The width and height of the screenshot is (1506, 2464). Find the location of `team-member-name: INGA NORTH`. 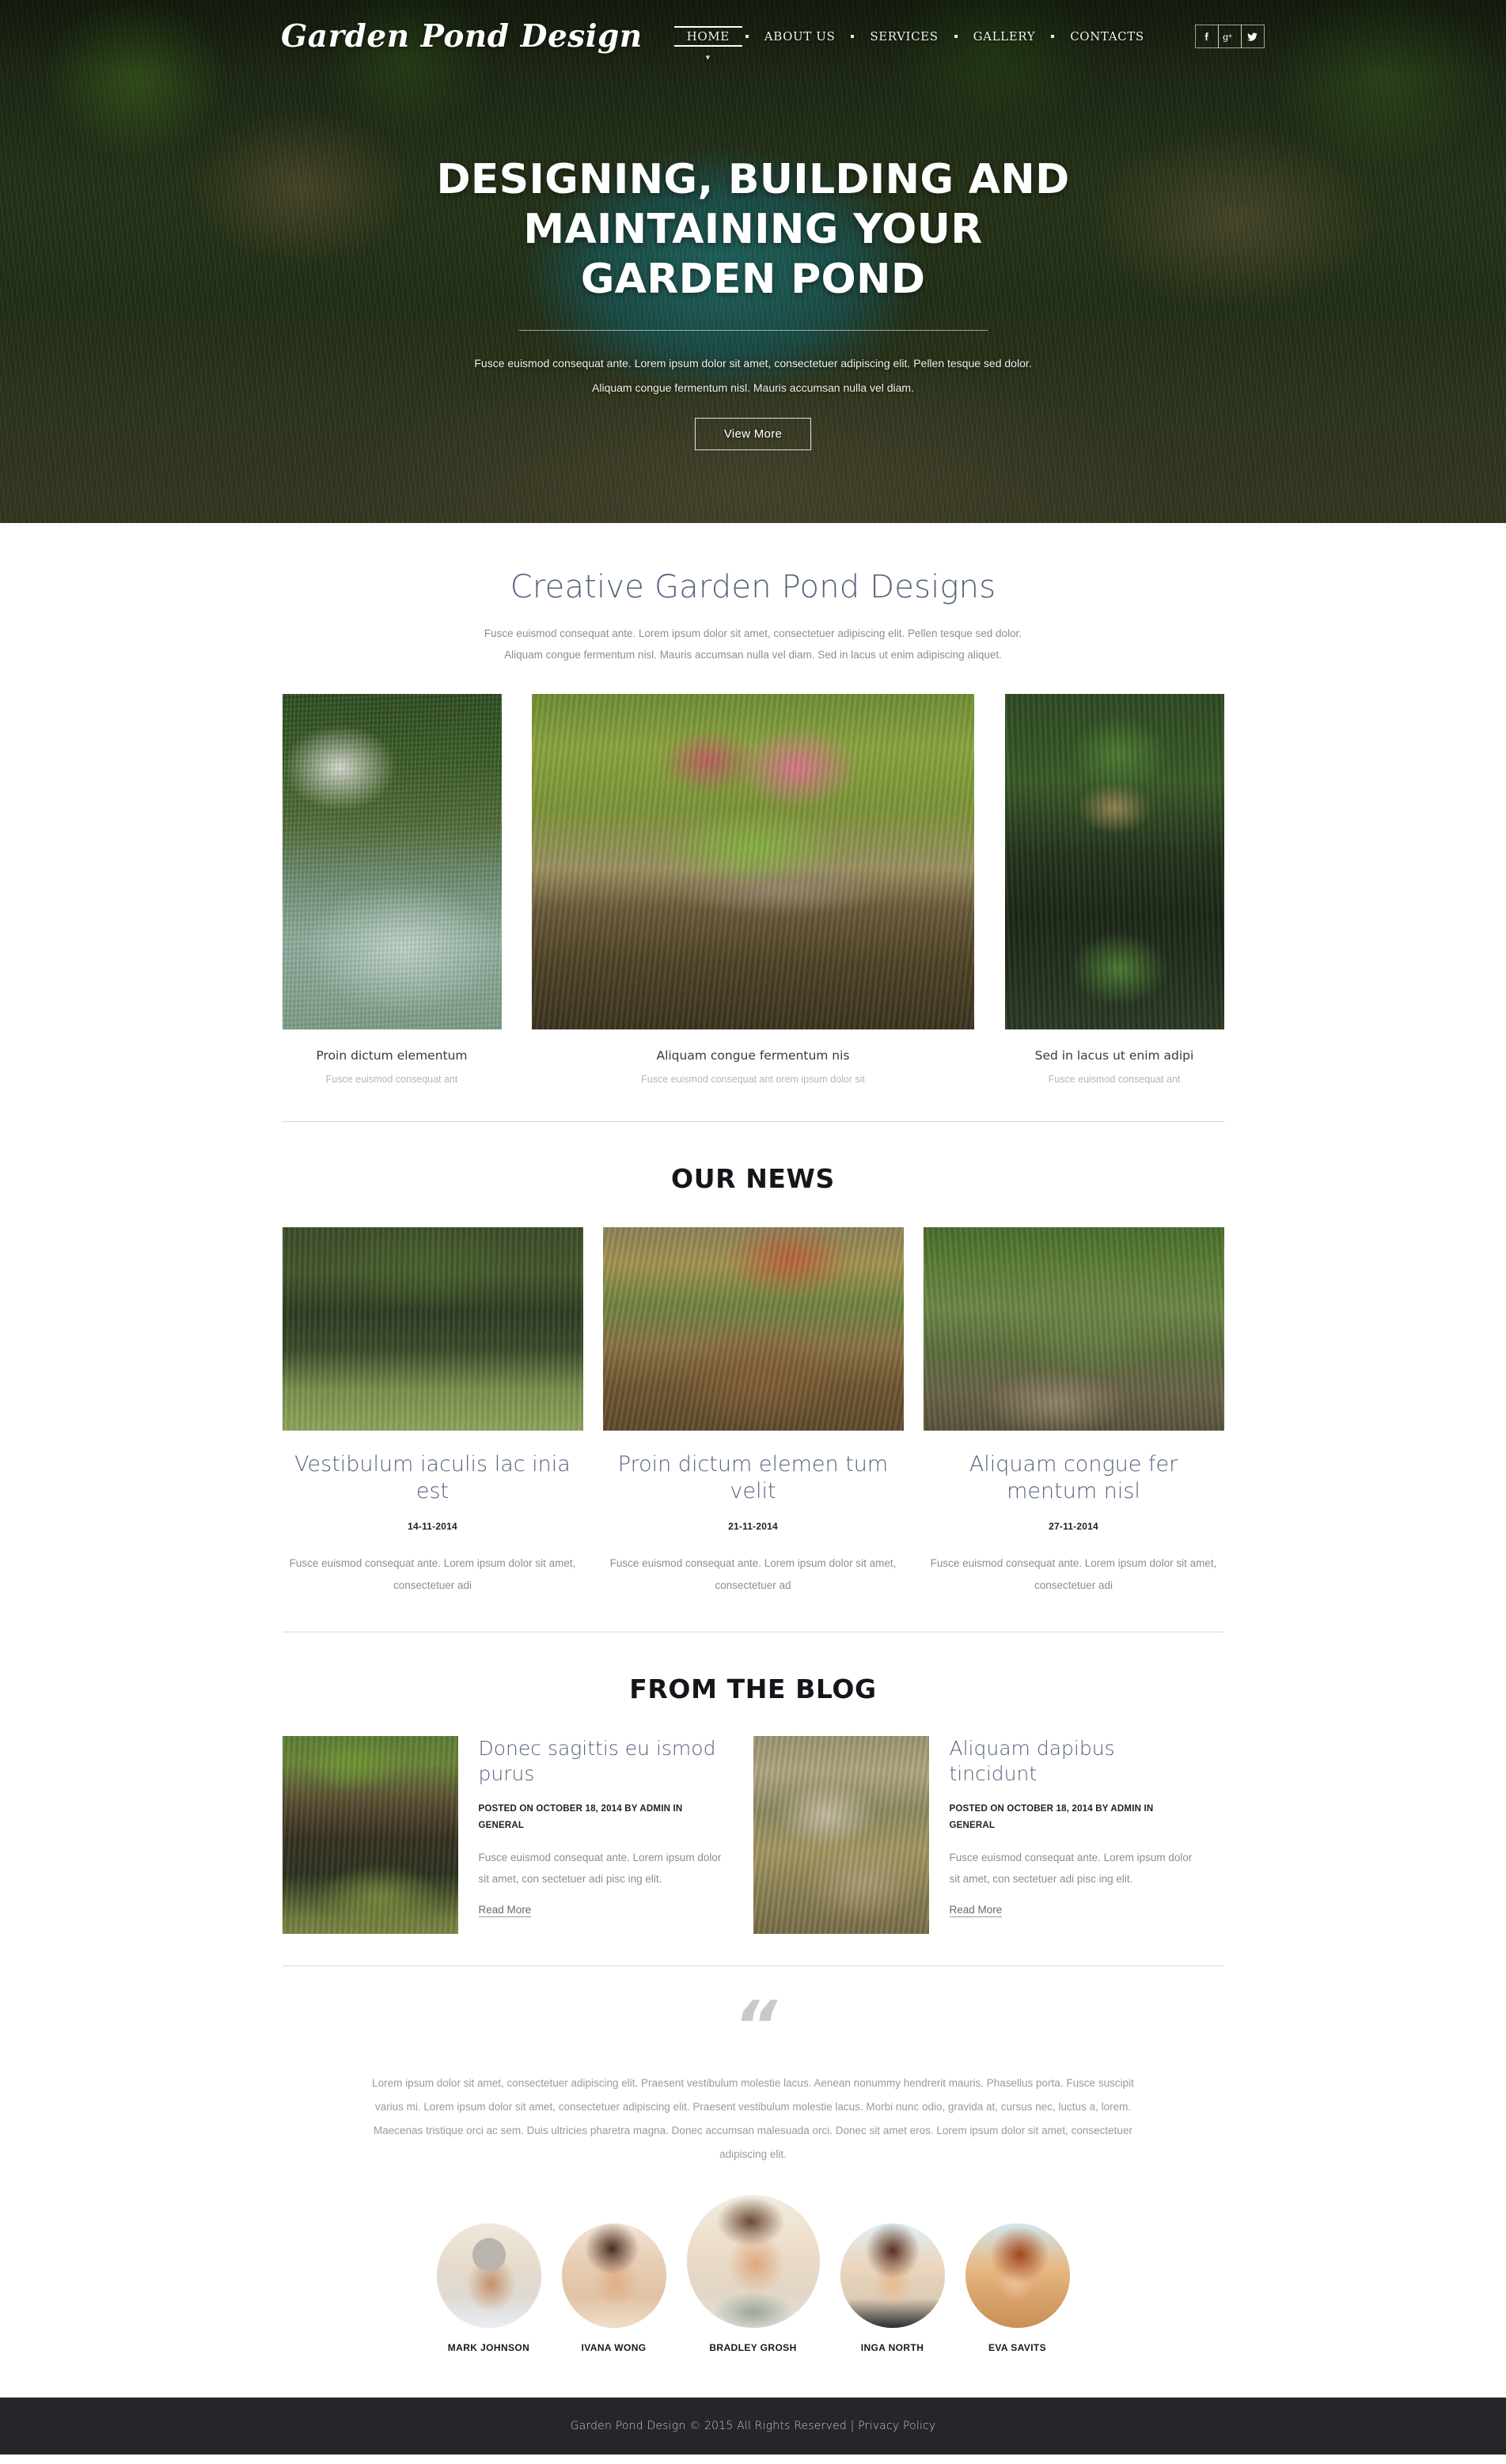

team-member-name: INGA NORTH is located at coordinates (892, 2347).